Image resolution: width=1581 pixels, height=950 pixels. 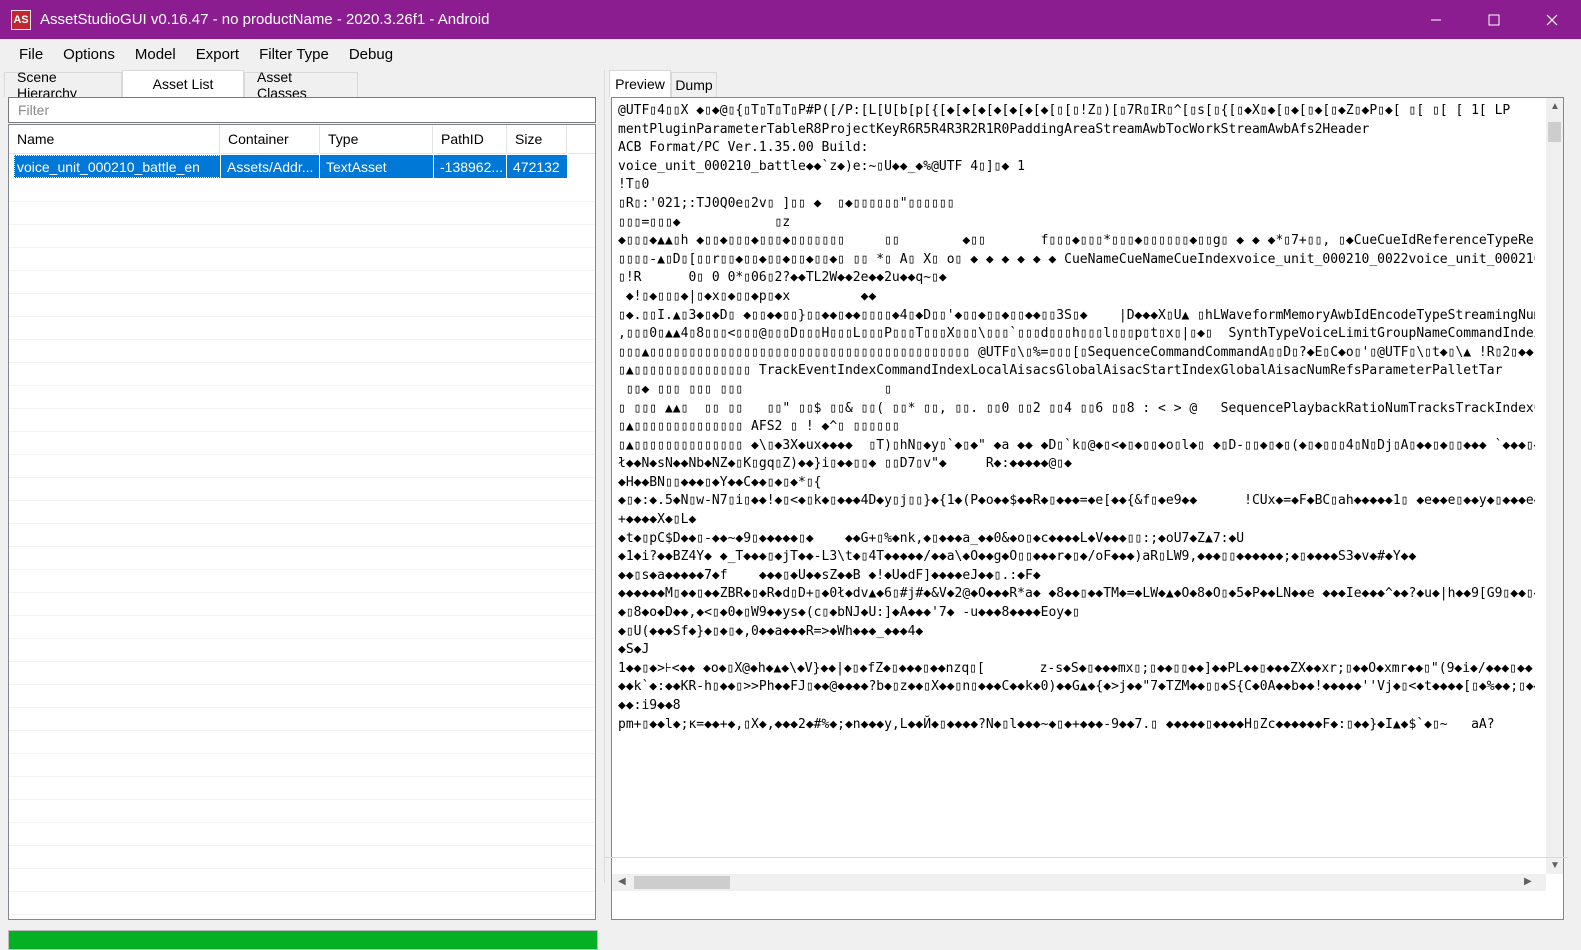 What do you see at coordinates (21, 19) in the screenshot?
I see `app-icon: AS` at bounding box center [21, 19].